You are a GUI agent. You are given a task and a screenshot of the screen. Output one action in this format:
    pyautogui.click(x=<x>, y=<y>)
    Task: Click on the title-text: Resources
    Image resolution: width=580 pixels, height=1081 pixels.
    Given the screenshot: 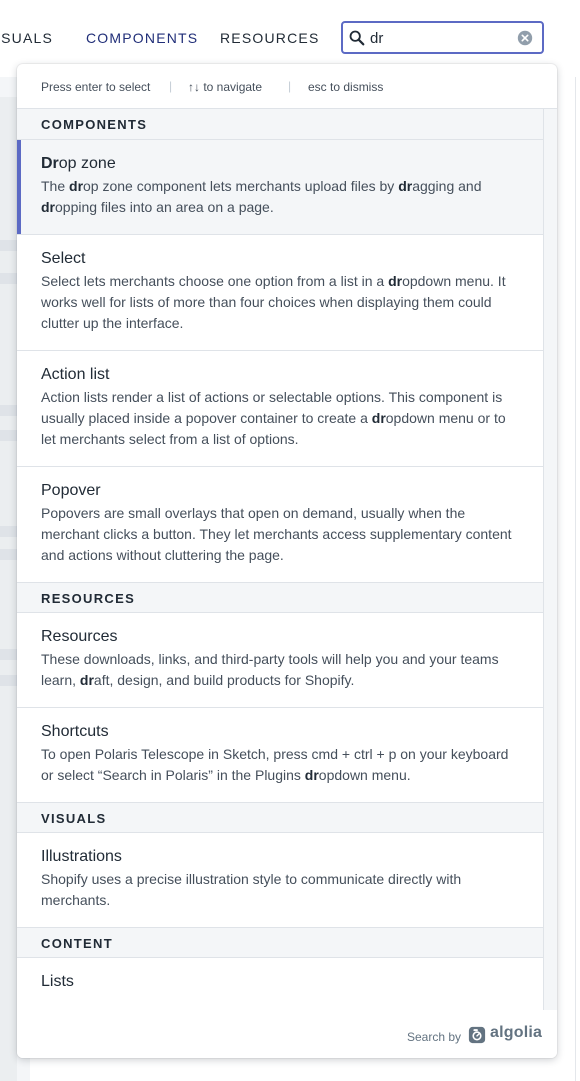 What is the action you would take?
    pyautogui.click(x=79, y=636)
    